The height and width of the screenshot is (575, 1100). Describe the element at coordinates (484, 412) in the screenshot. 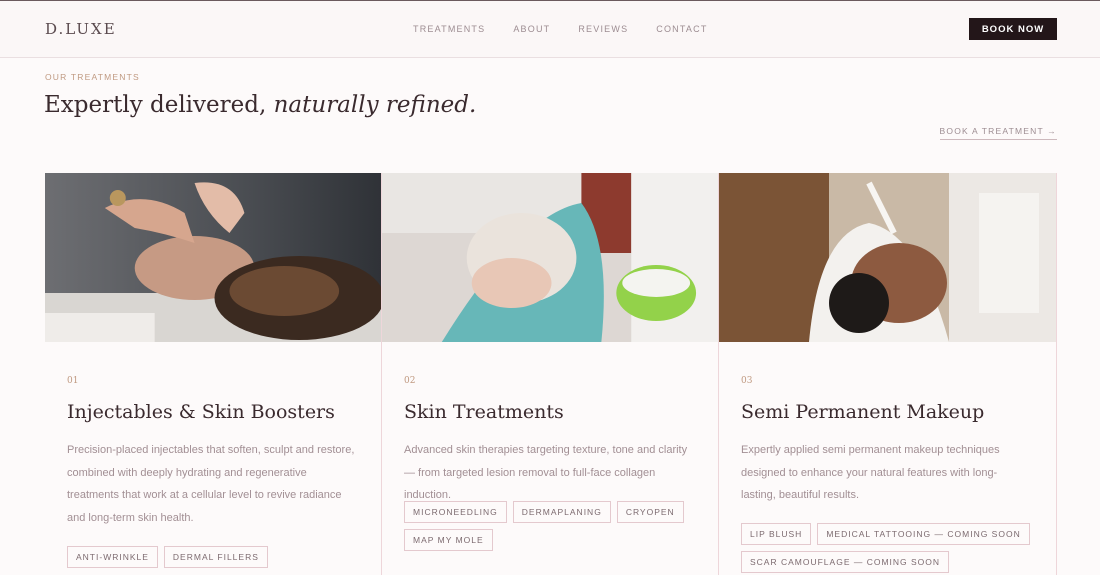

I see `card-title: Skin Treatments` at that location.